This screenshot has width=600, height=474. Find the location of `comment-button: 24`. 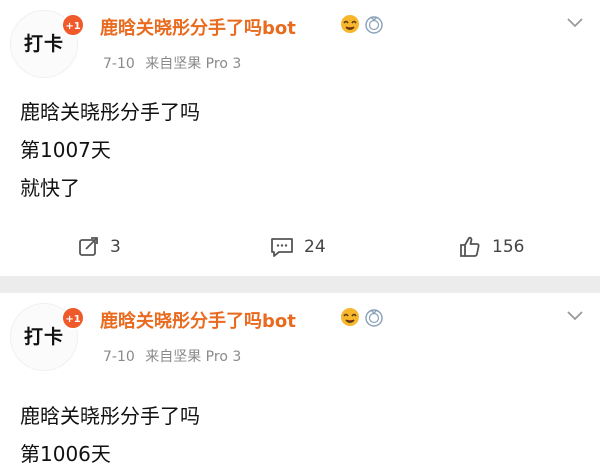

comment-button: 24 is located at coordinates (298, 247).